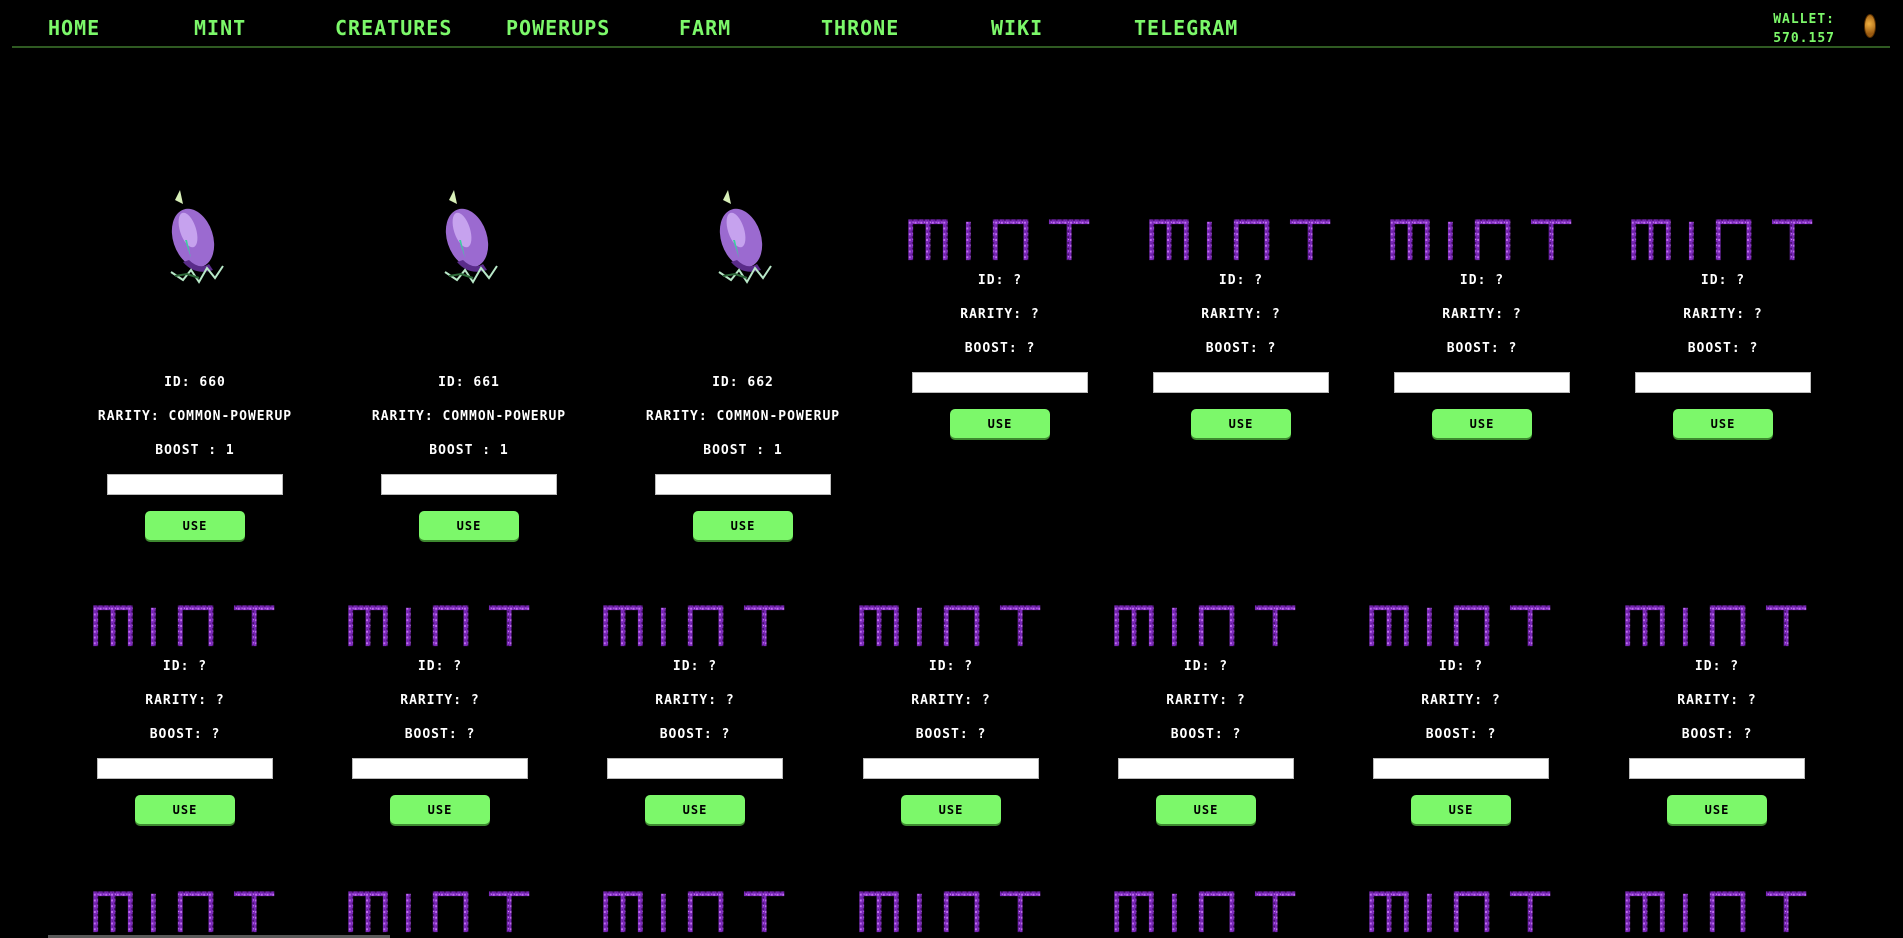 Image resolution: width=1903 pixels, height=938 pixels. Describe the element at coordinates (1186, 28) in the screenshot. I see `nav-telegram: TELEGRAM` at that location.